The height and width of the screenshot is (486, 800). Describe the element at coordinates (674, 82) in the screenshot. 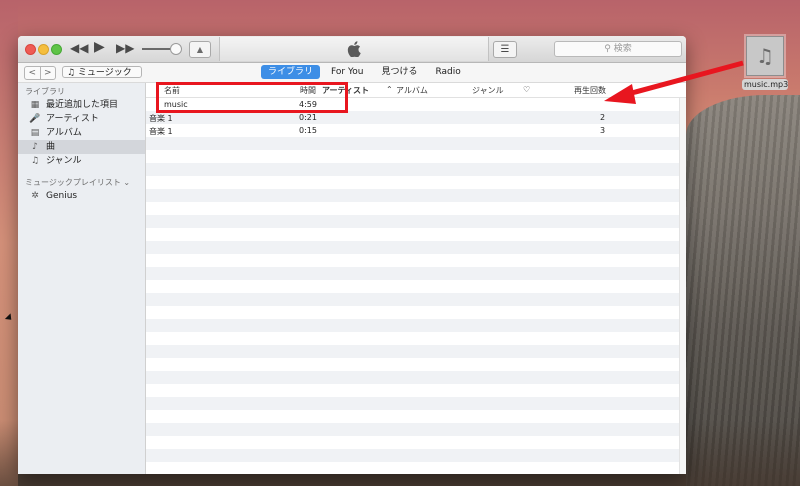

I see `red-arrow-annotation` at that location.